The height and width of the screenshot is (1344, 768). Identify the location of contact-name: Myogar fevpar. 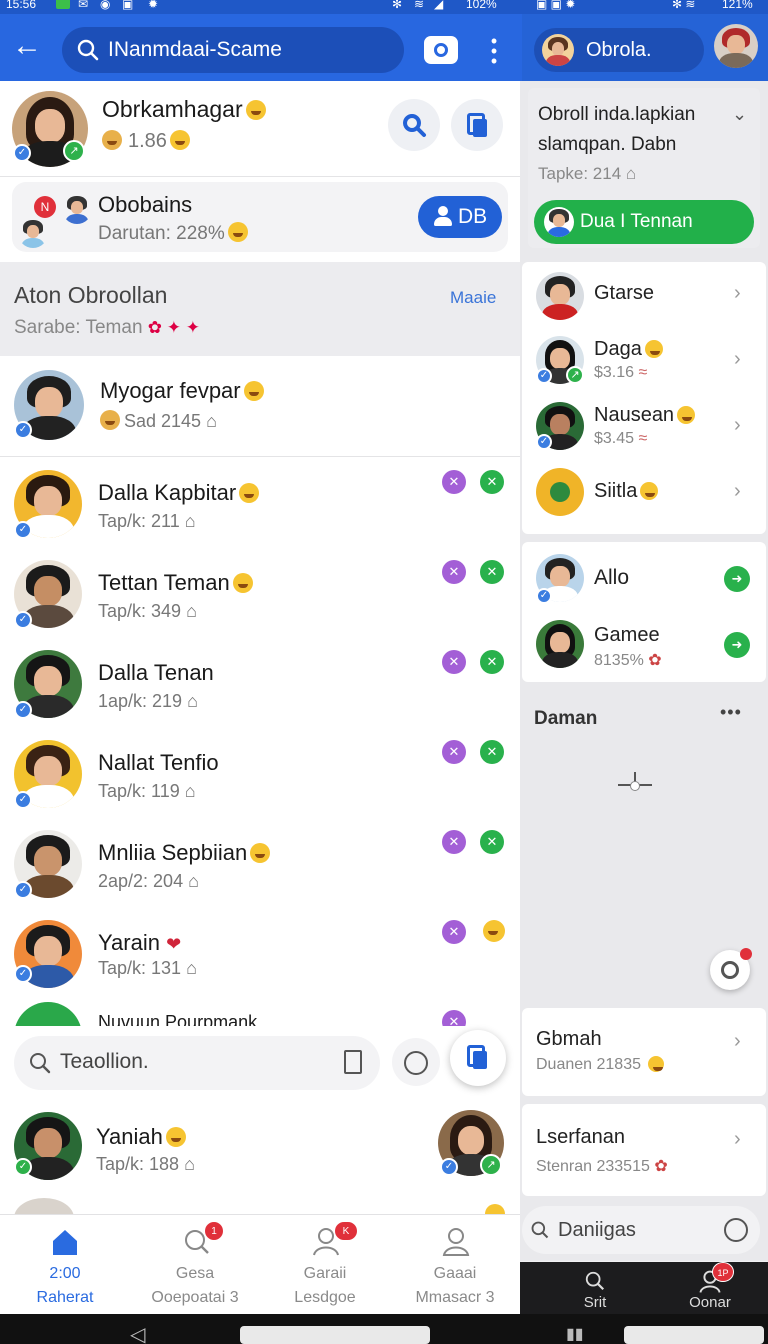
(182, 391).